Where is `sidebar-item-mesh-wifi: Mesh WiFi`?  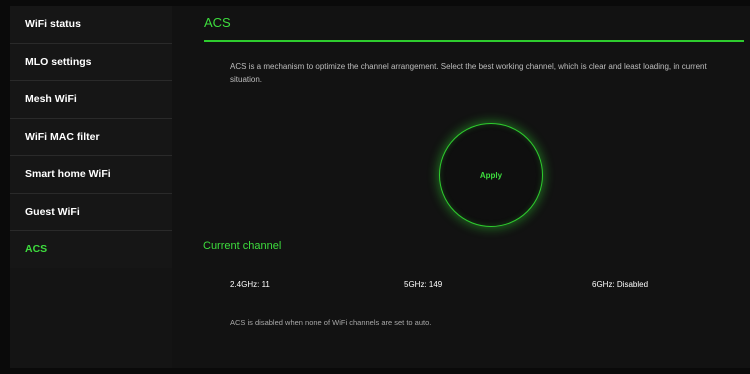 sidebar-item-mesh-wifi: Mesh WiFi is located at coordinates (91, 100).